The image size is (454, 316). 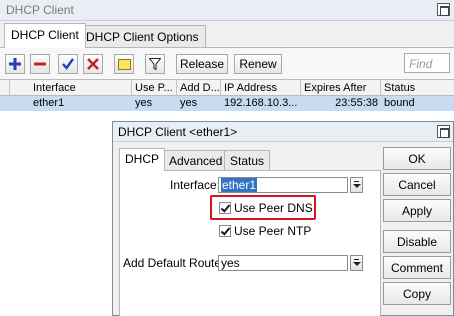 What do you see at coordinates (195, 185) in the screenshot?
I see `interface-label: Interface:` at bounding box center [195, 185].